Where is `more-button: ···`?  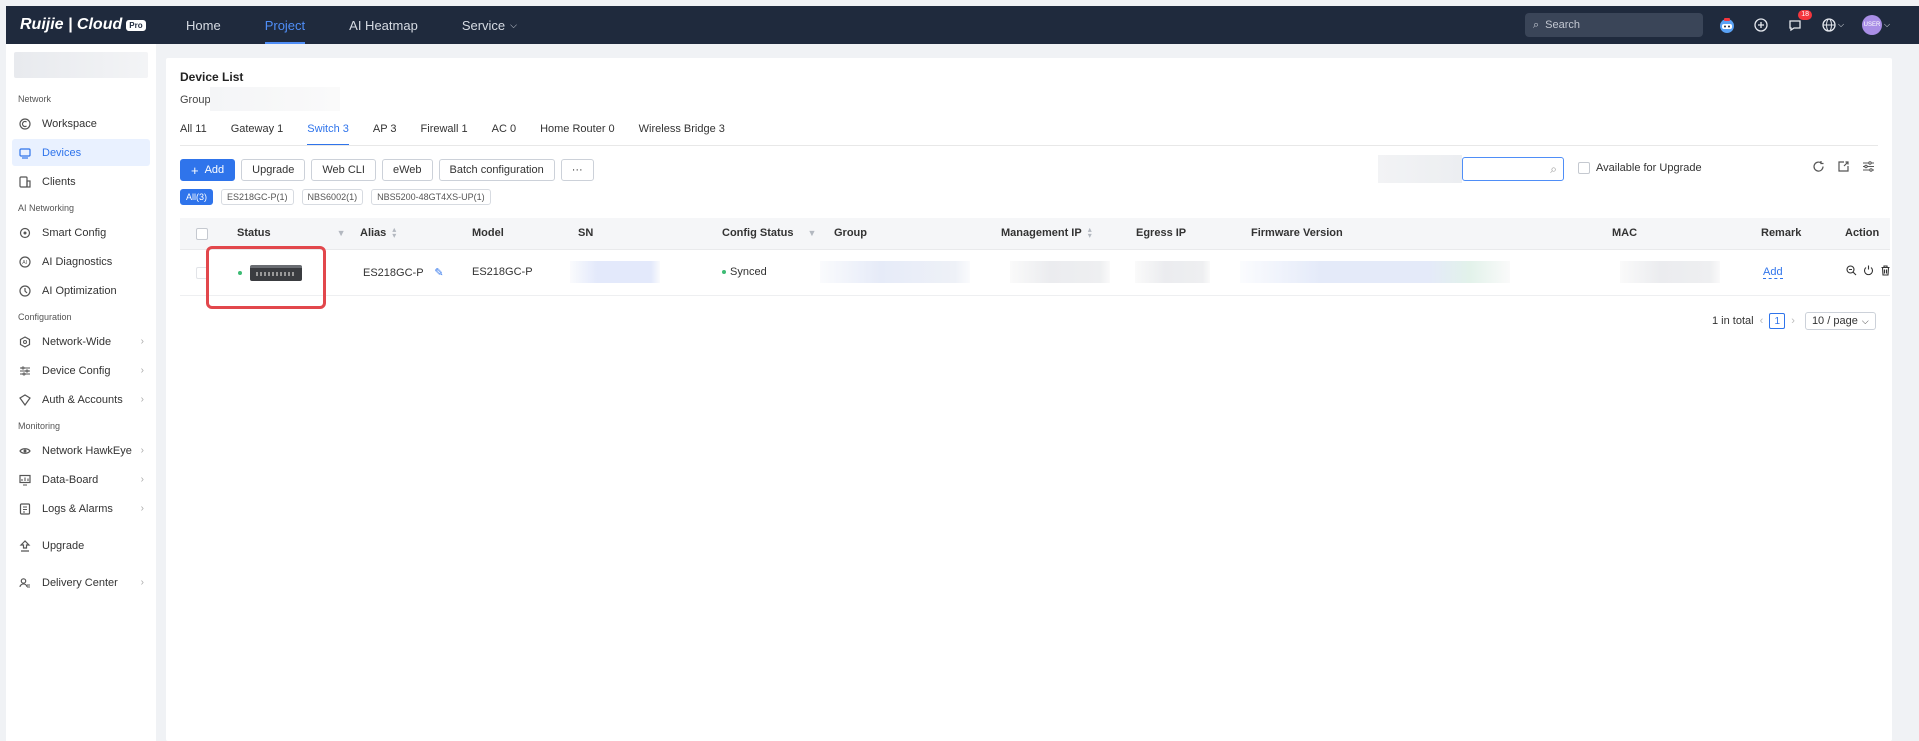
more-button: ··· is located at coordinates (577, 170).